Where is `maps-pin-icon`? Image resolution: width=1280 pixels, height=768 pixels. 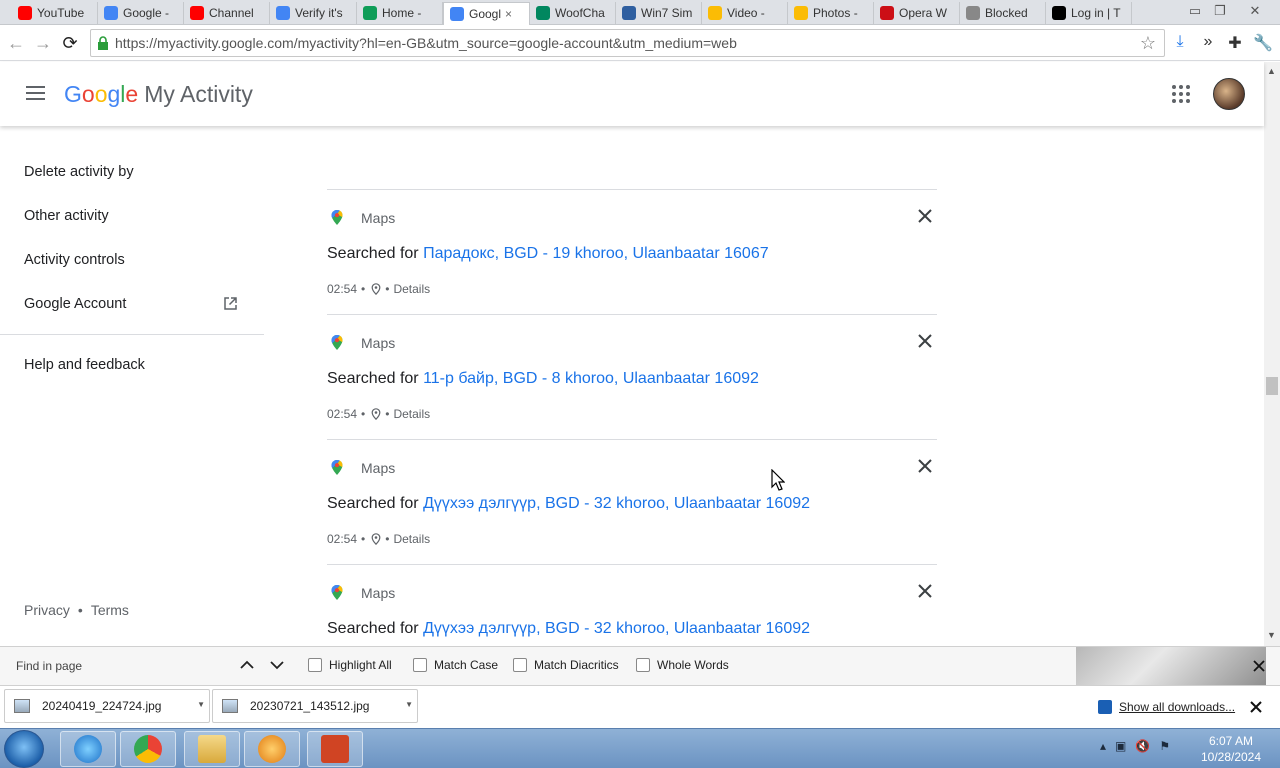
maps-pin-icon is located at coordinates (337, 217).